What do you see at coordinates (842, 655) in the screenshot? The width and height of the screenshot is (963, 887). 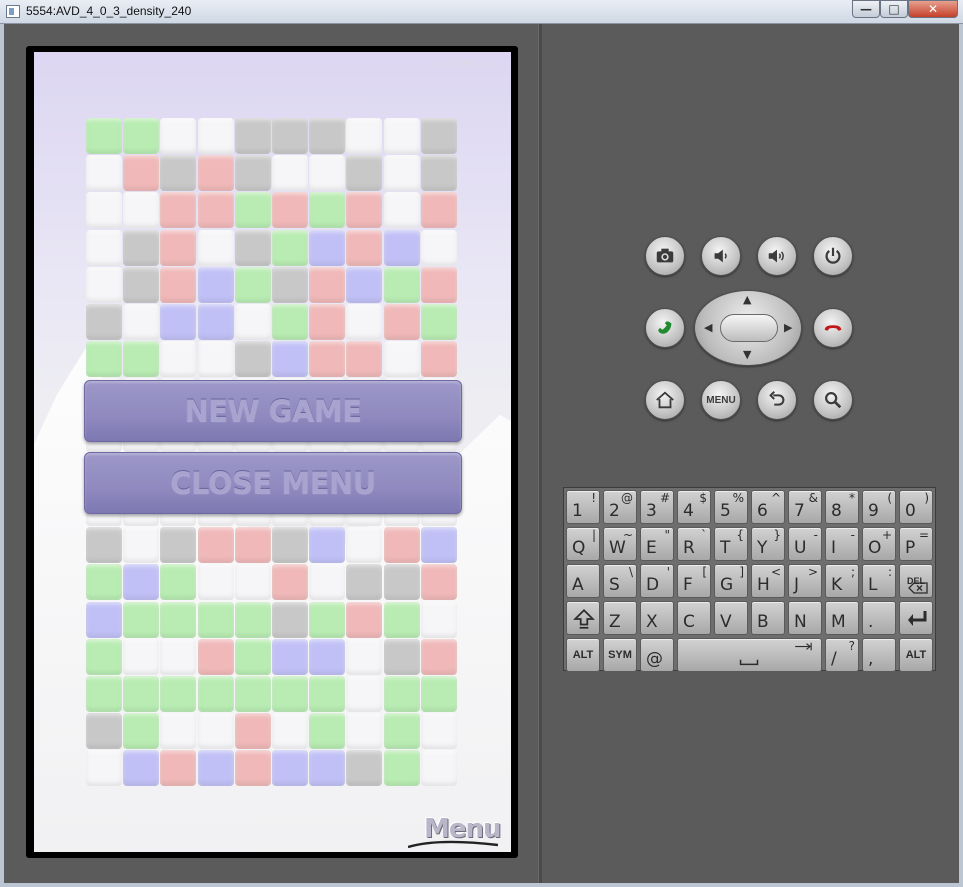 I see `key-slash: /?` at bounding box center [842, 655].